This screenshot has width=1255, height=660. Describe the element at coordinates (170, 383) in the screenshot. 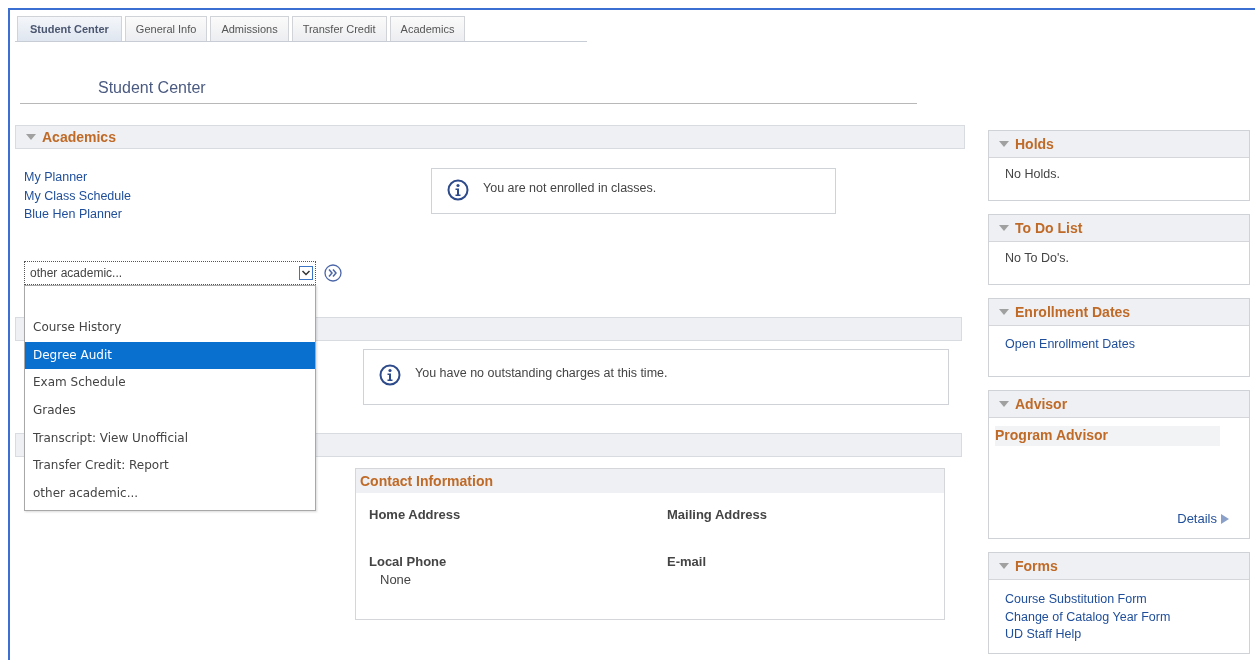

I see `dropdown-option: Exam Schedule` at that location.